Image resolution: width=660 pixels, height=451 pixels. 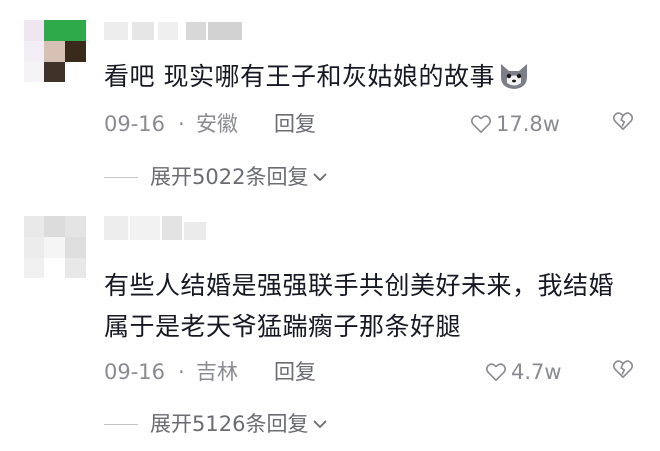 I want to click on expand-replies-button: 展开5126条回复, so click(x=216, y=424).